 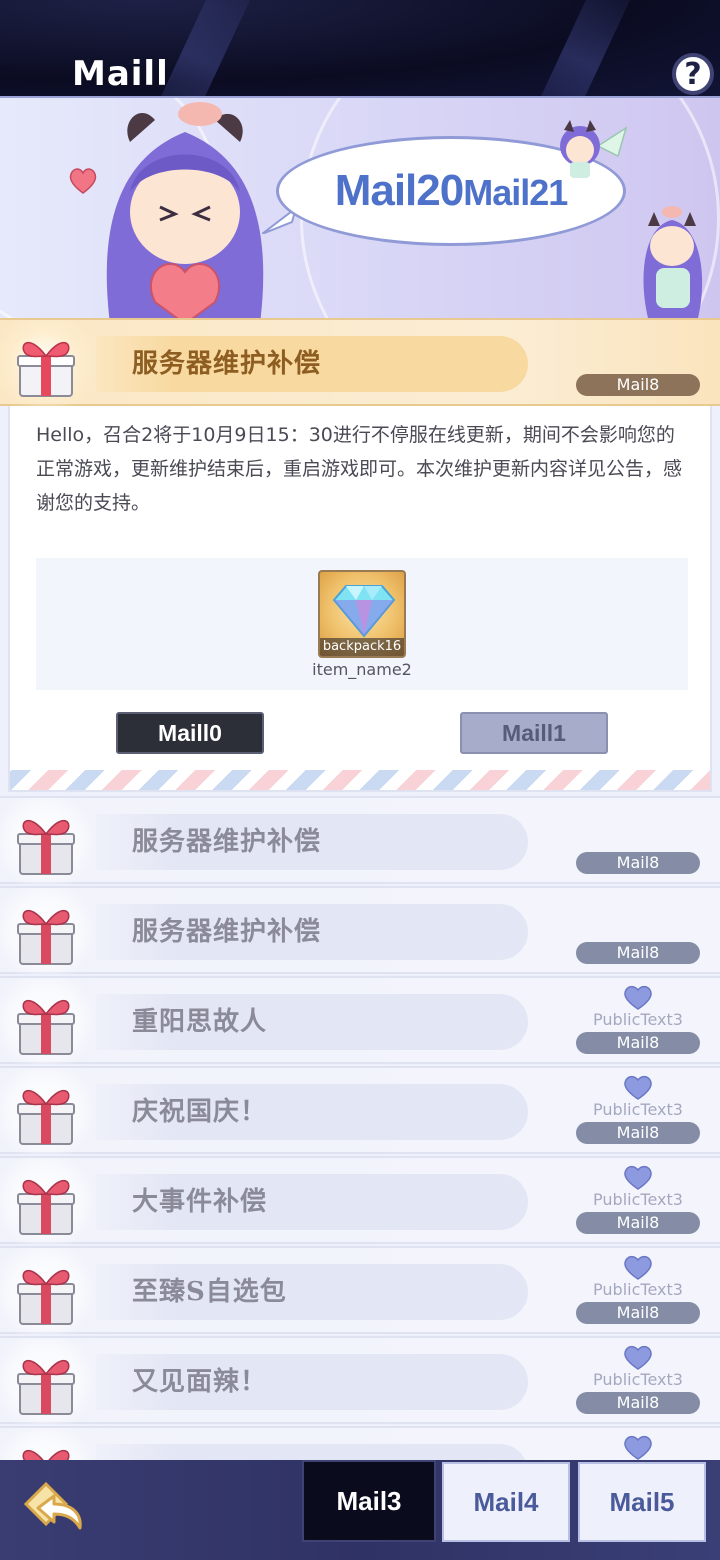 What do you see at coordinates (399, 190) in the screenshot?
I see `speech-main-text: Mail20` at bounding box center [399, 190].